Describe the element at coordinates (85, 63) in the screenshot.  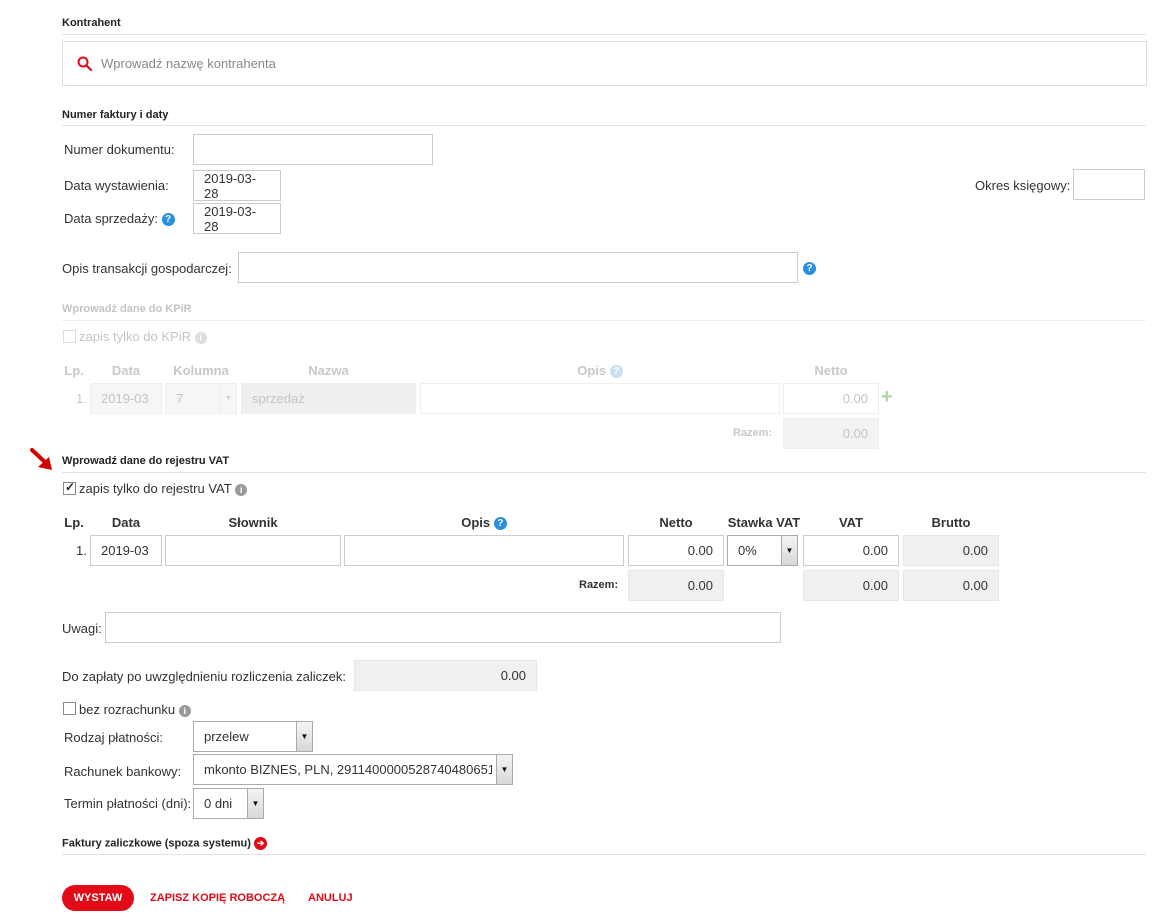
I see `search-icon` at that location.